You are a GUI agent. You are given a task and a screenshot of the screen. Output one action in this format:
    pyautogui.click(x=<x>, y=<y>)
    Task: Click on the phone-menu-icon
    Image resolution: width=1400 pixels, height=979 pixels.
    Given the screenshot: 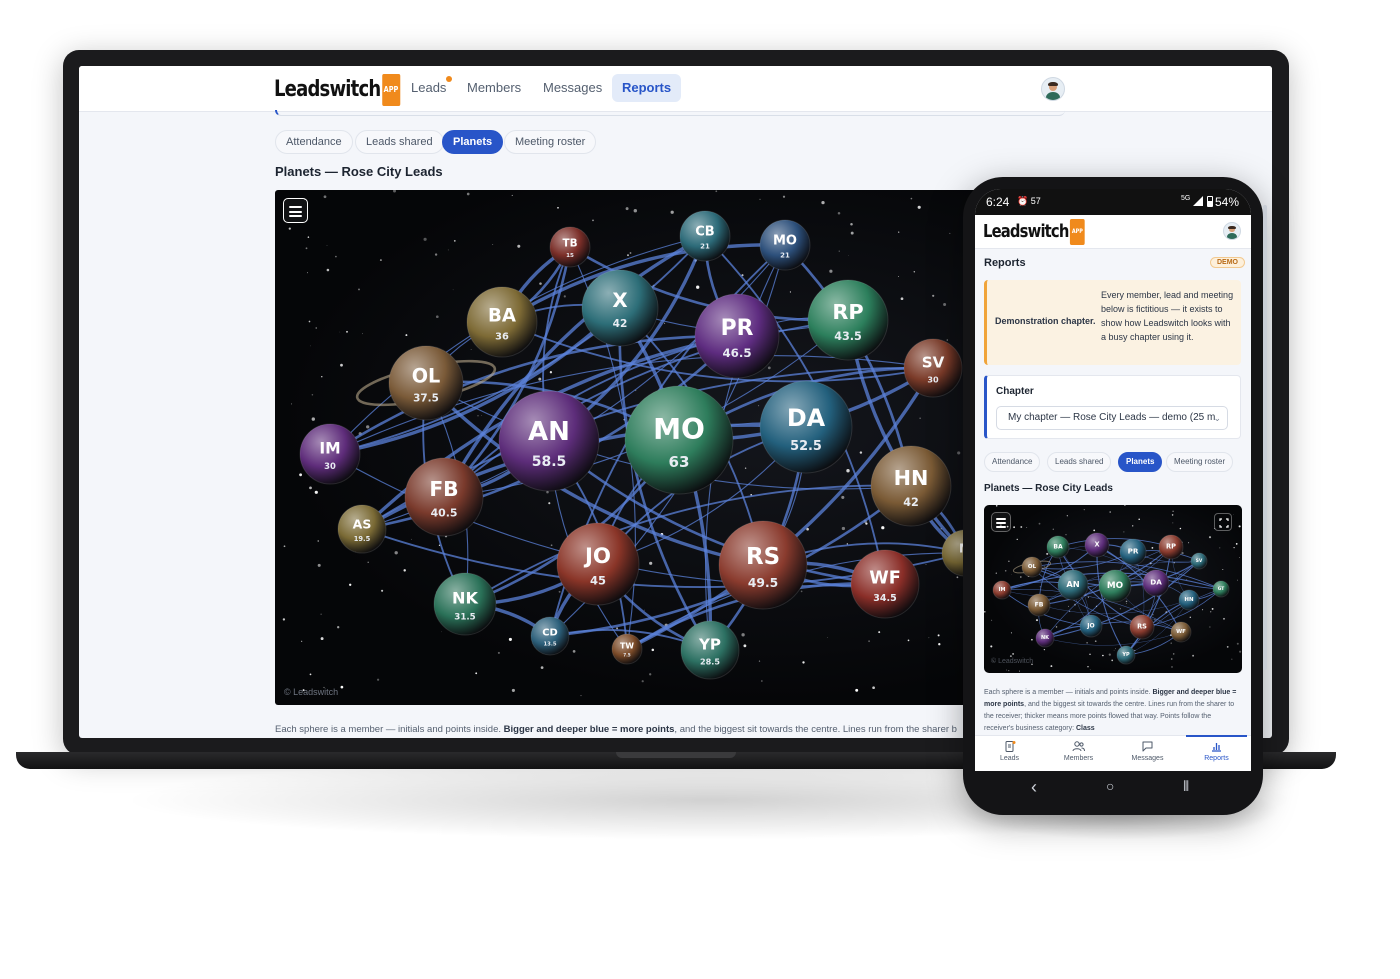 What is the action you would take?
    pyautogui.click(x=1001, y=522)
    